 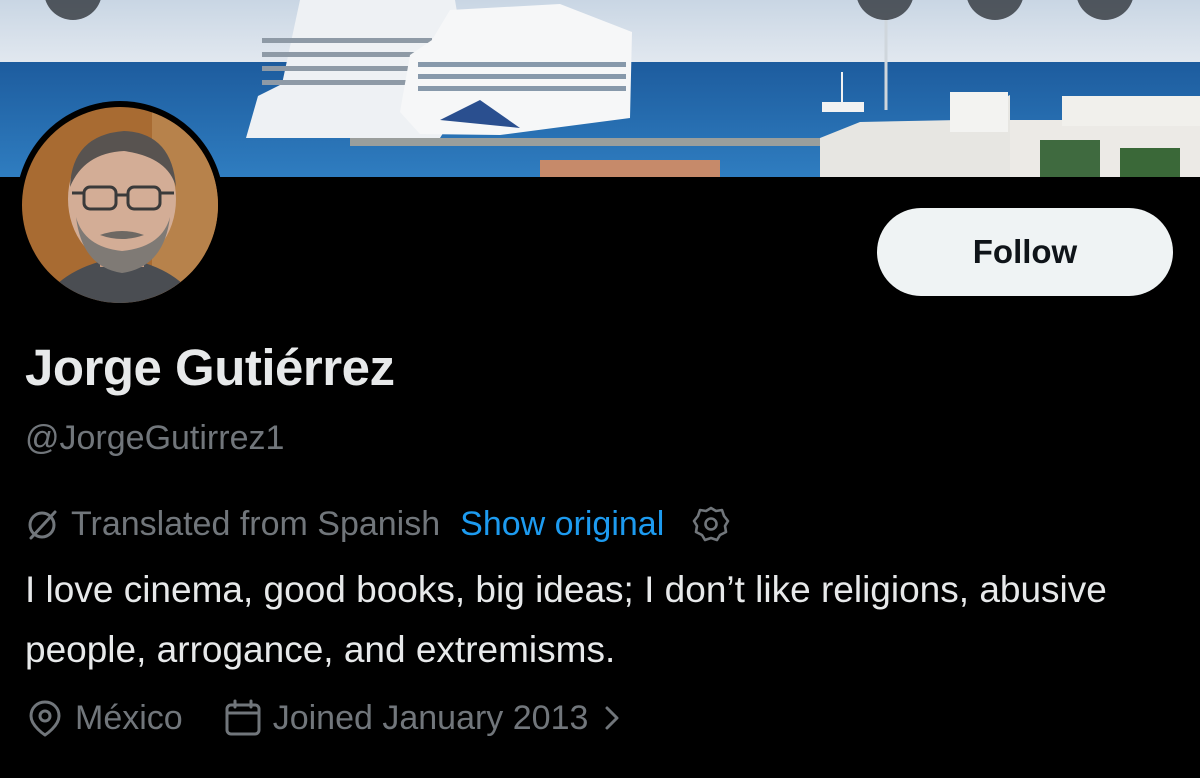 I want to click on gear-icon, so click(x=711, y=524).